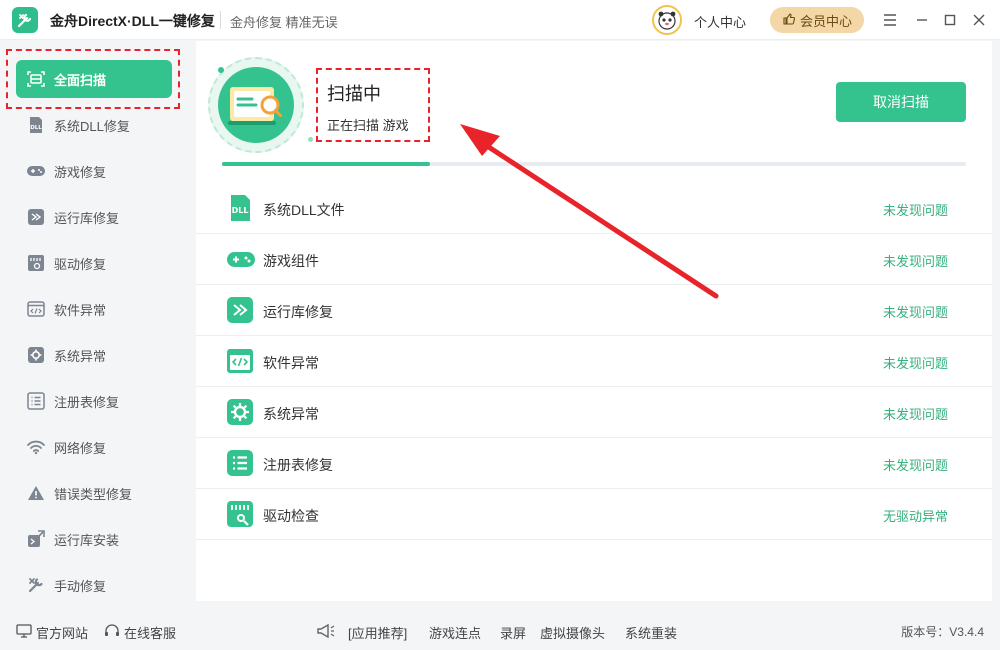 This screenshot has height=650, width=1000. I want to click on online-service-link: 在线客服, so click(140, 632).